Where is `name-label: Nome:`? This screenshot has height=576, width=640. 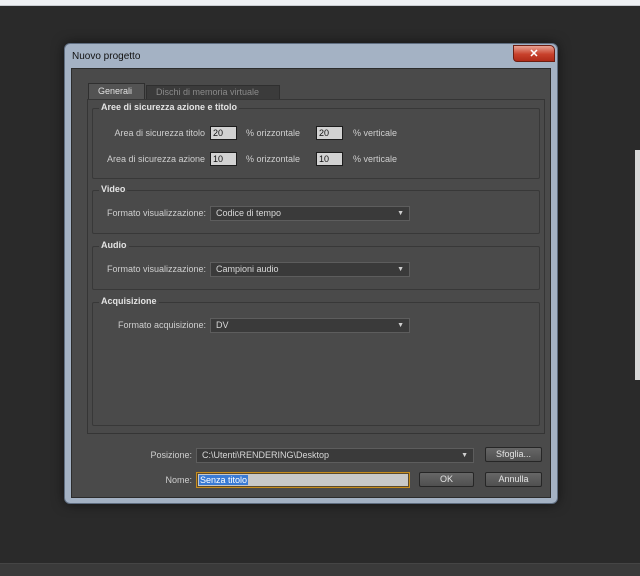
name-label: Nome: is located at coordinates (178, 480).